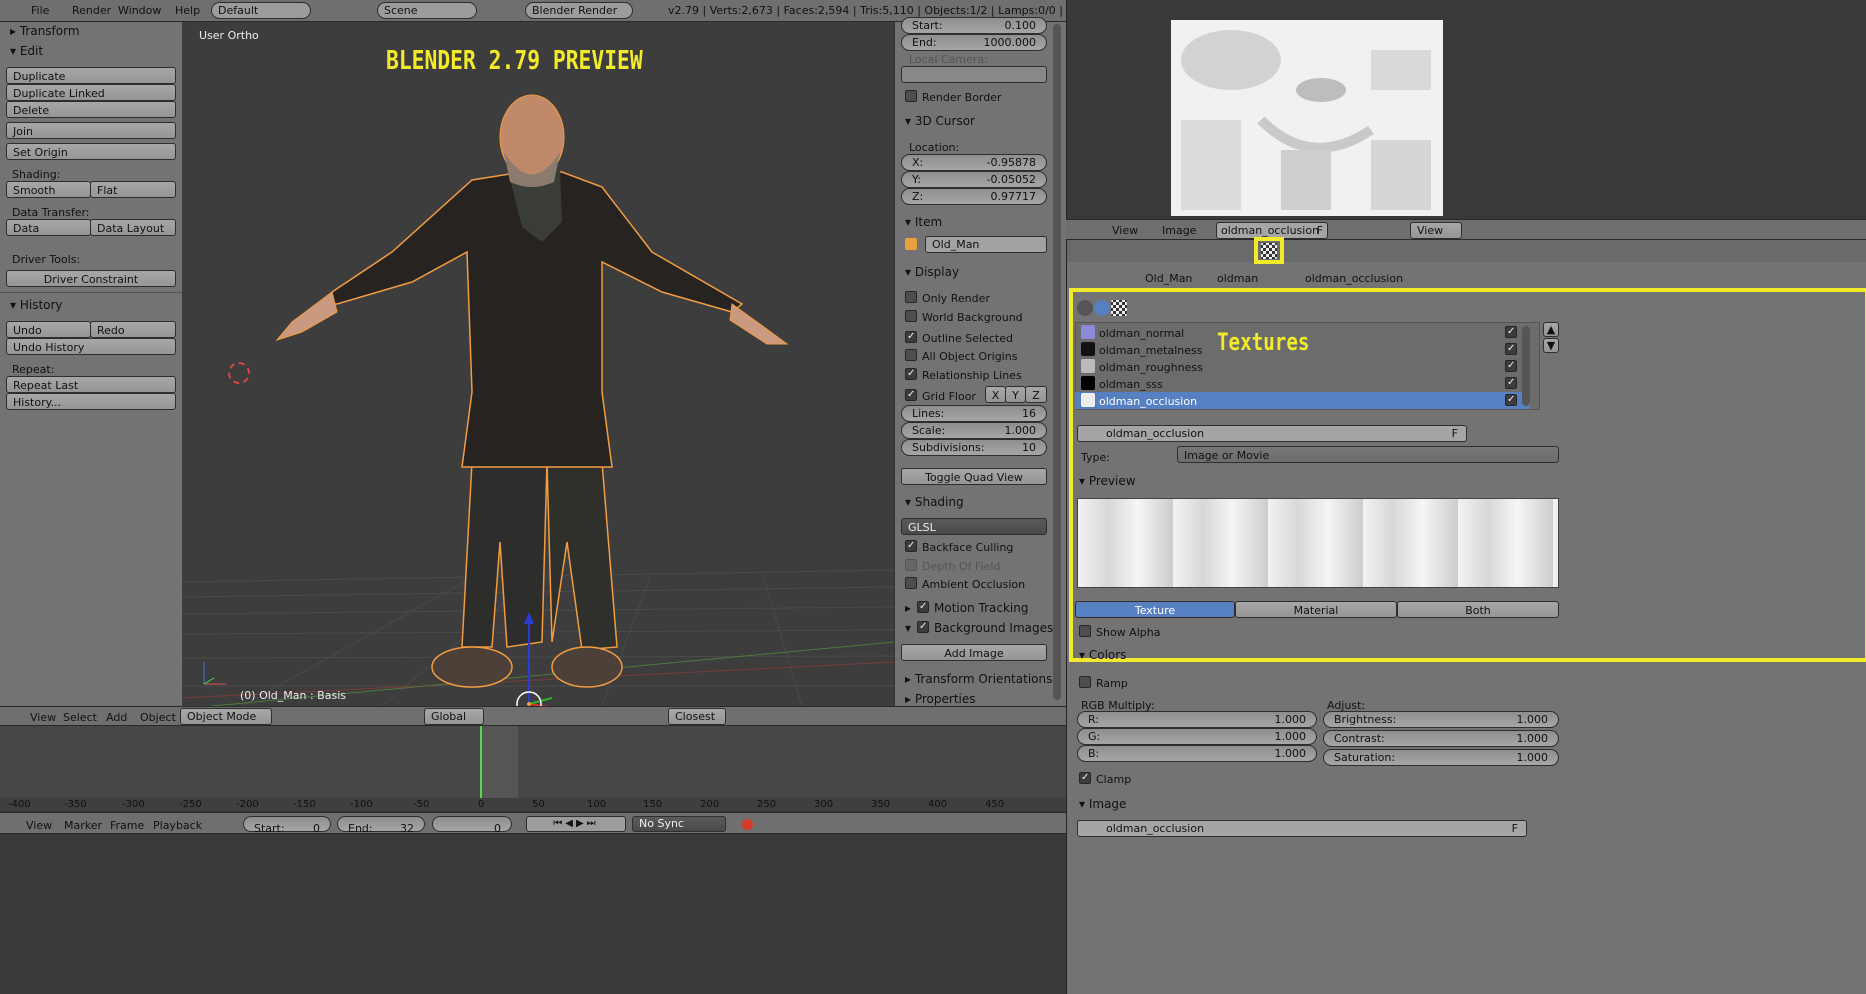  I want to click on redo-button: Redo, so click(133, 329).